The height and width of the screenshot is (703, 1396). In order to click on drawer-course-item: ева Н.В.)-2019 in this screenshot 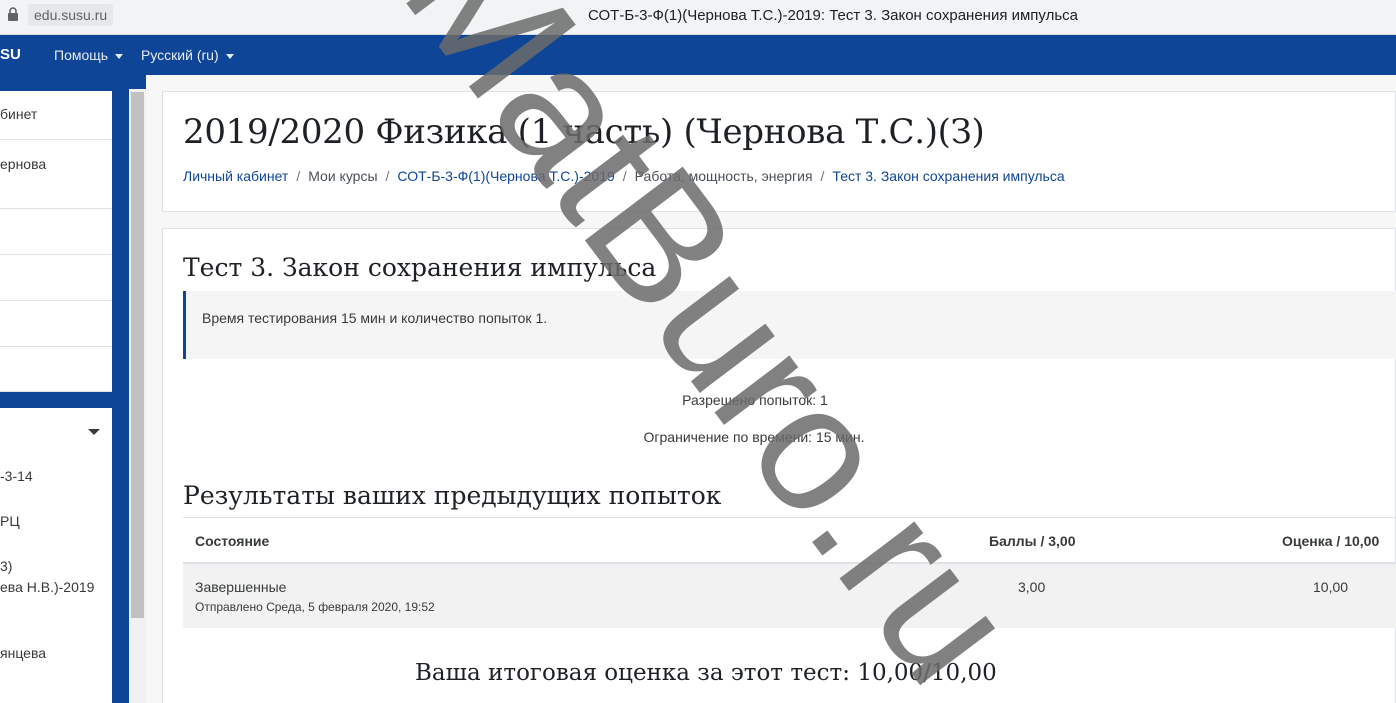, I will do `click(47, 587)`.